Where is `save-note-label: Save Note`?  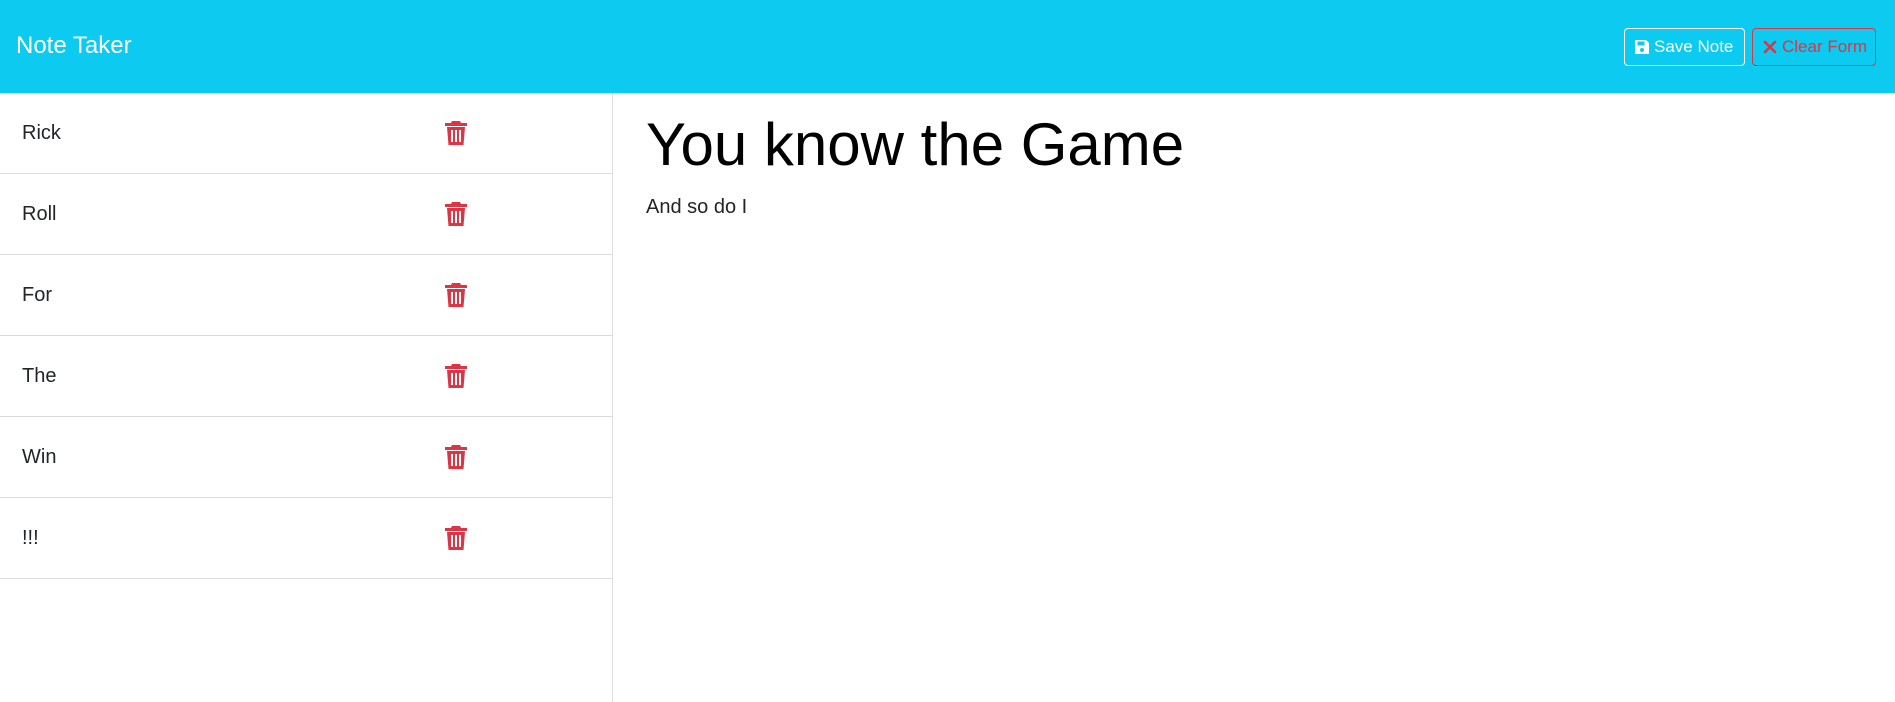 save-note-label: Save Note is located at coordinates (1694, 46).